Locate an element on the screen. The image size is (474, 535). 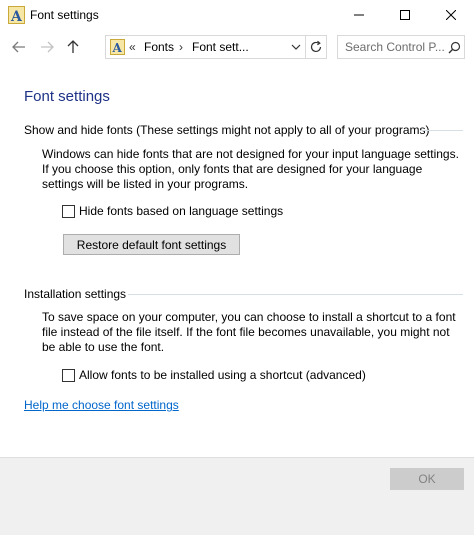
hide-fonts-option: Hide fonts based on language settings is located at coordinates (172, 211).